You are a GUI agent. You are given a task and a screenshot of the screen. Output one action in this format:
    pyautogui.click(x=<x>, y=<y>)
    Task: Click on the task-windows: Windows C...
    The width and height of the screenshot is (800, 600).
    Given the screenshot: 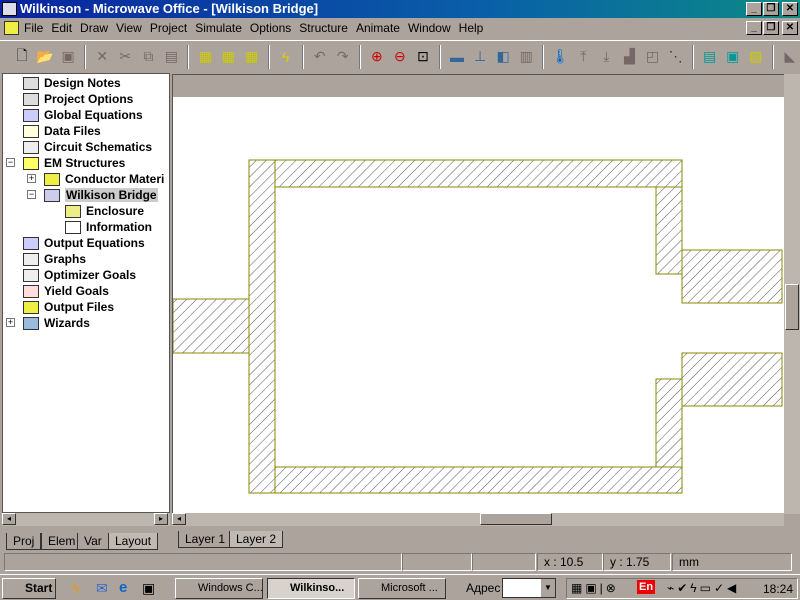 What is the action you would take?
    pyautogui.click(x=219, y=588)
    